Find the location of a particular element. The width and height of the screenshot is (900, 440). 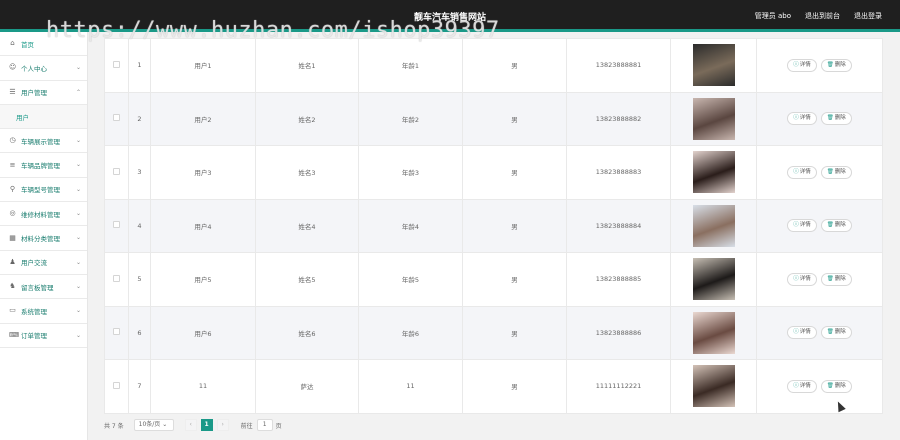

sidebar-item-label: 车辆展示管理 is located at coordinates (40, 141).